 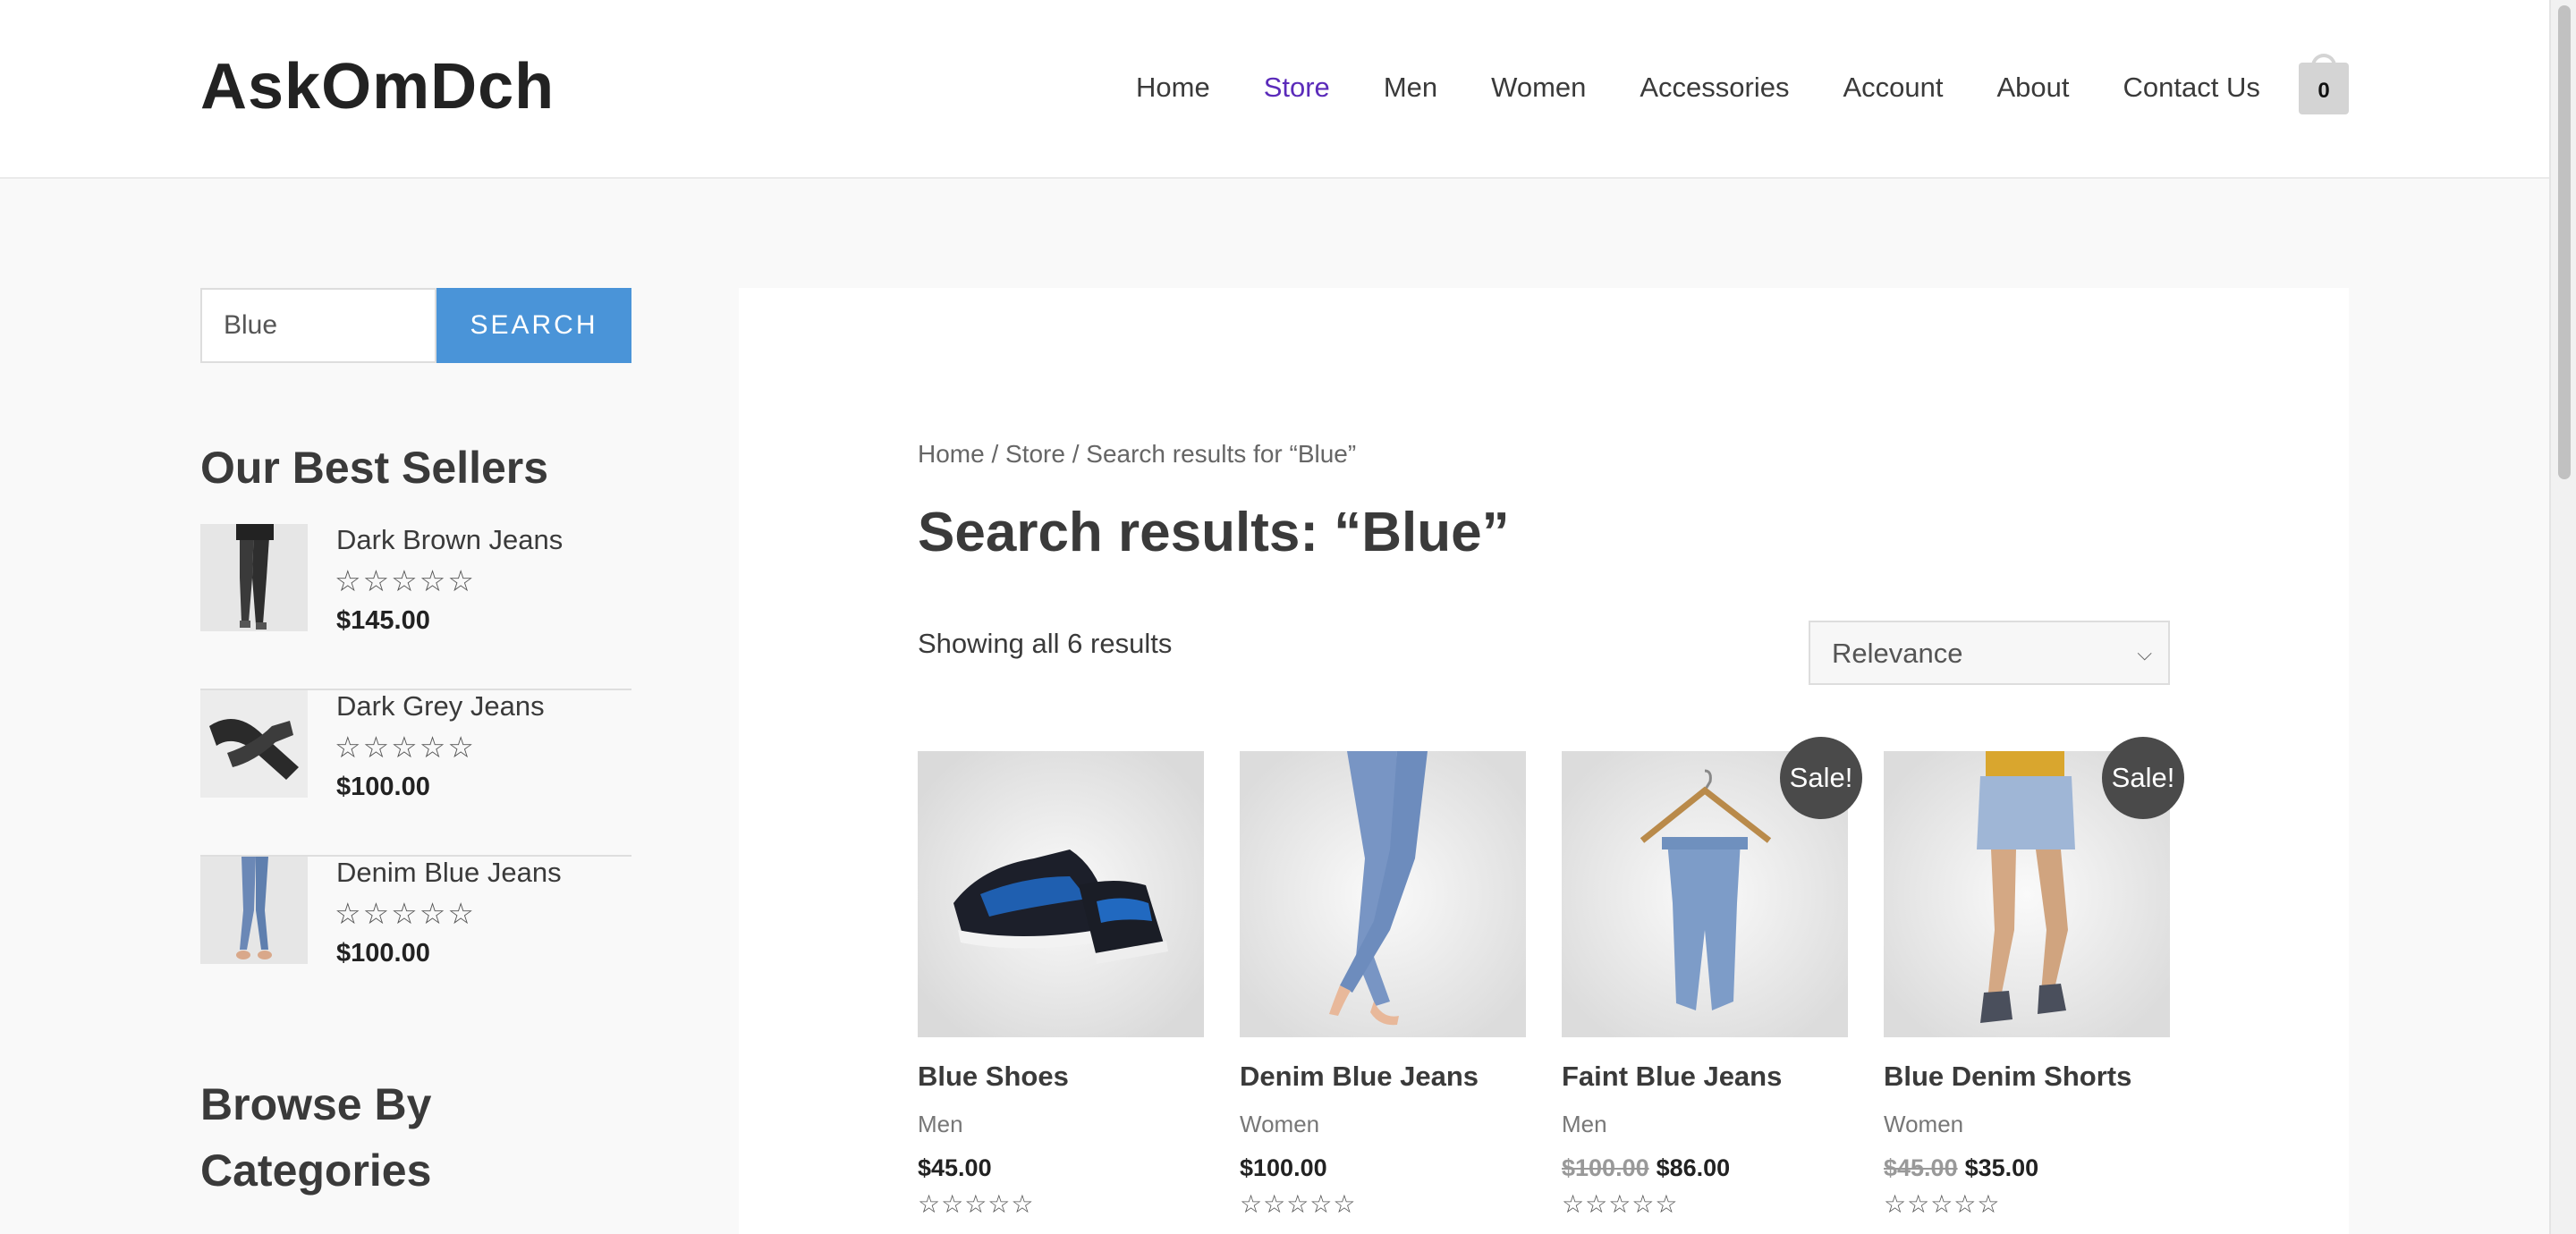 I want to click on nav-contact: Contact Us, so click(x=2191, y=88).